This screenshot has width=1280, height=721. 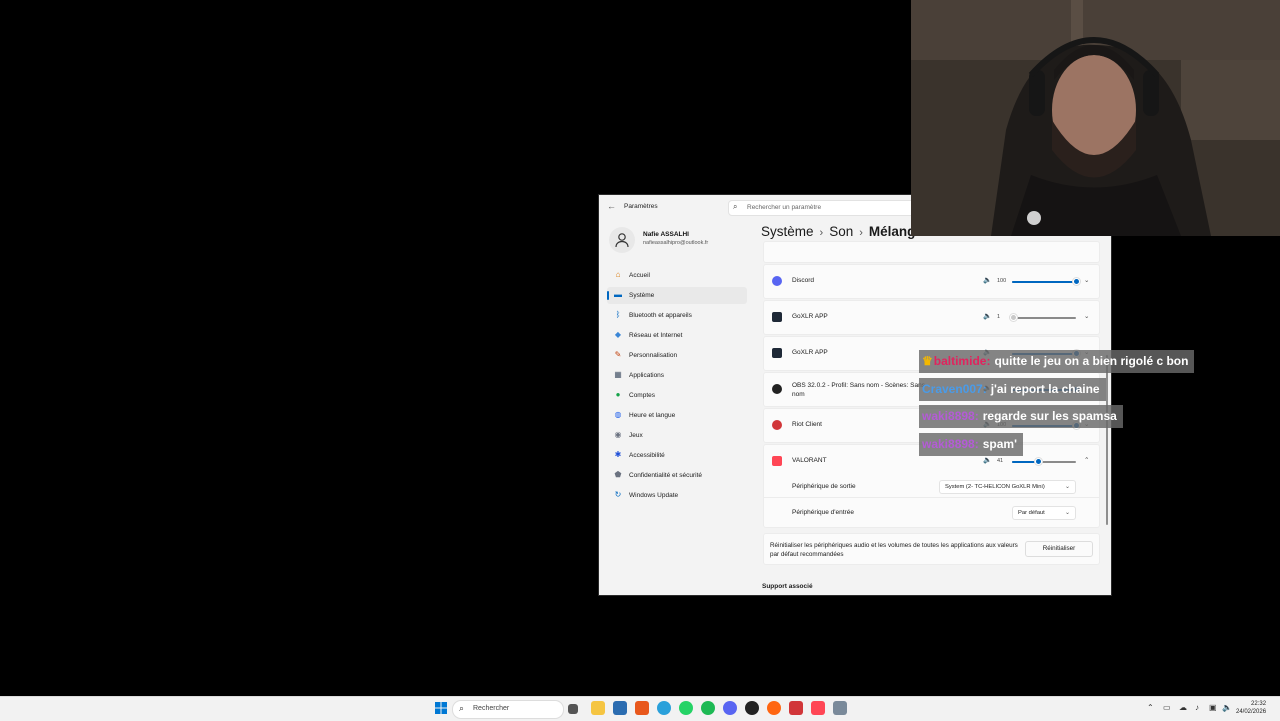 What do you see at coordinates (686, 708) in the screenshot?
I see `whatsapp-icon` at bounding box center [686, 708].